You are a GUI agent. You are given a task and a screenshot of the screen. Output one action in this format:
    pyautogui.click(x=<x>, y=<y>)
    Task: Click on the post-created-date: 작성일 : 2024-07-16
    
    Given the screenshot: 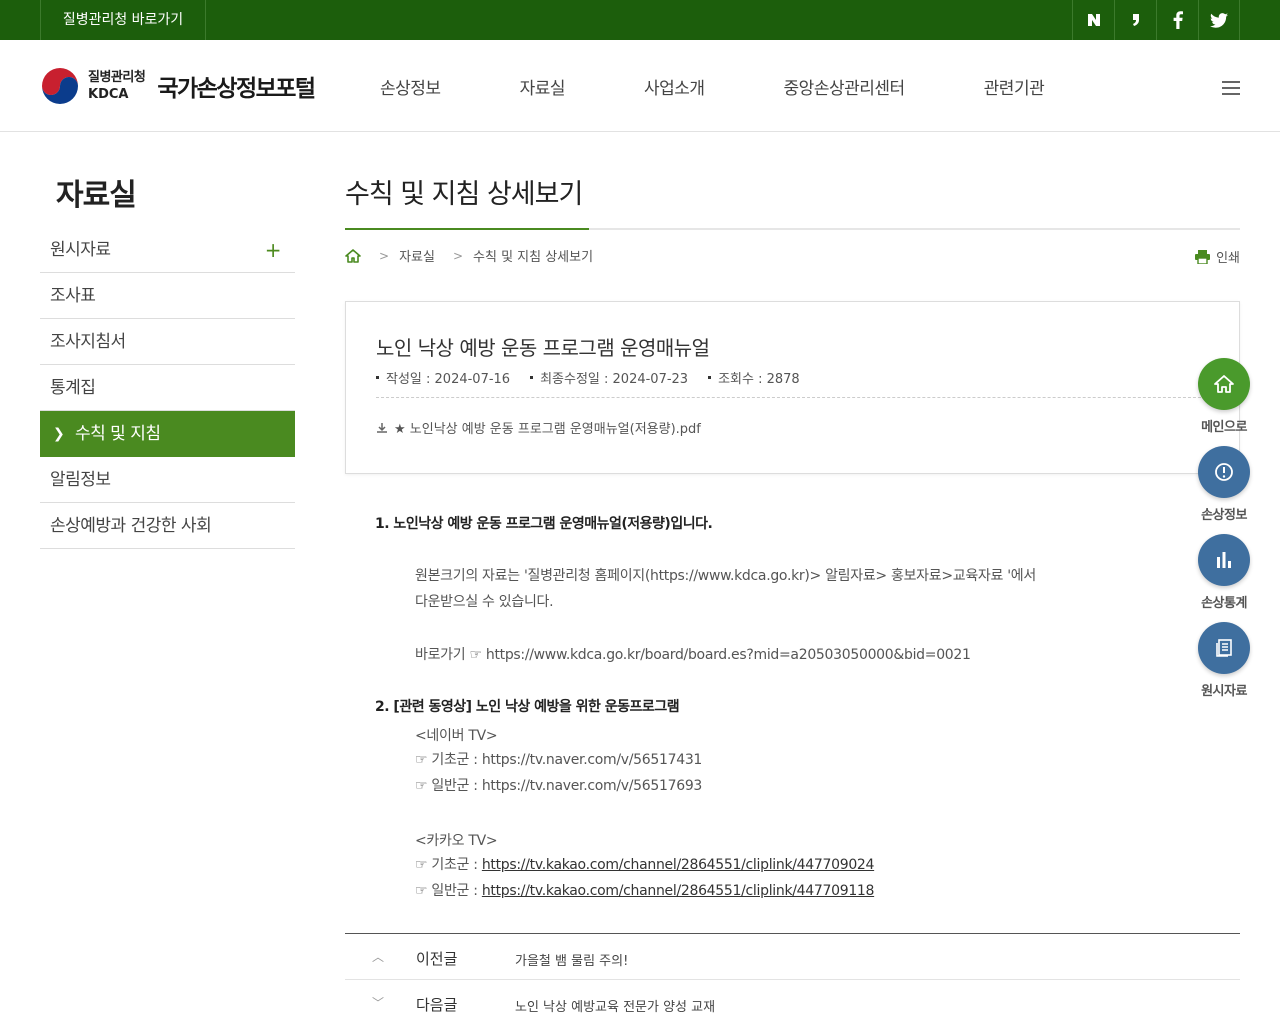 What is the action you would take?
    pyautogui.click(x=443, y=377)
    